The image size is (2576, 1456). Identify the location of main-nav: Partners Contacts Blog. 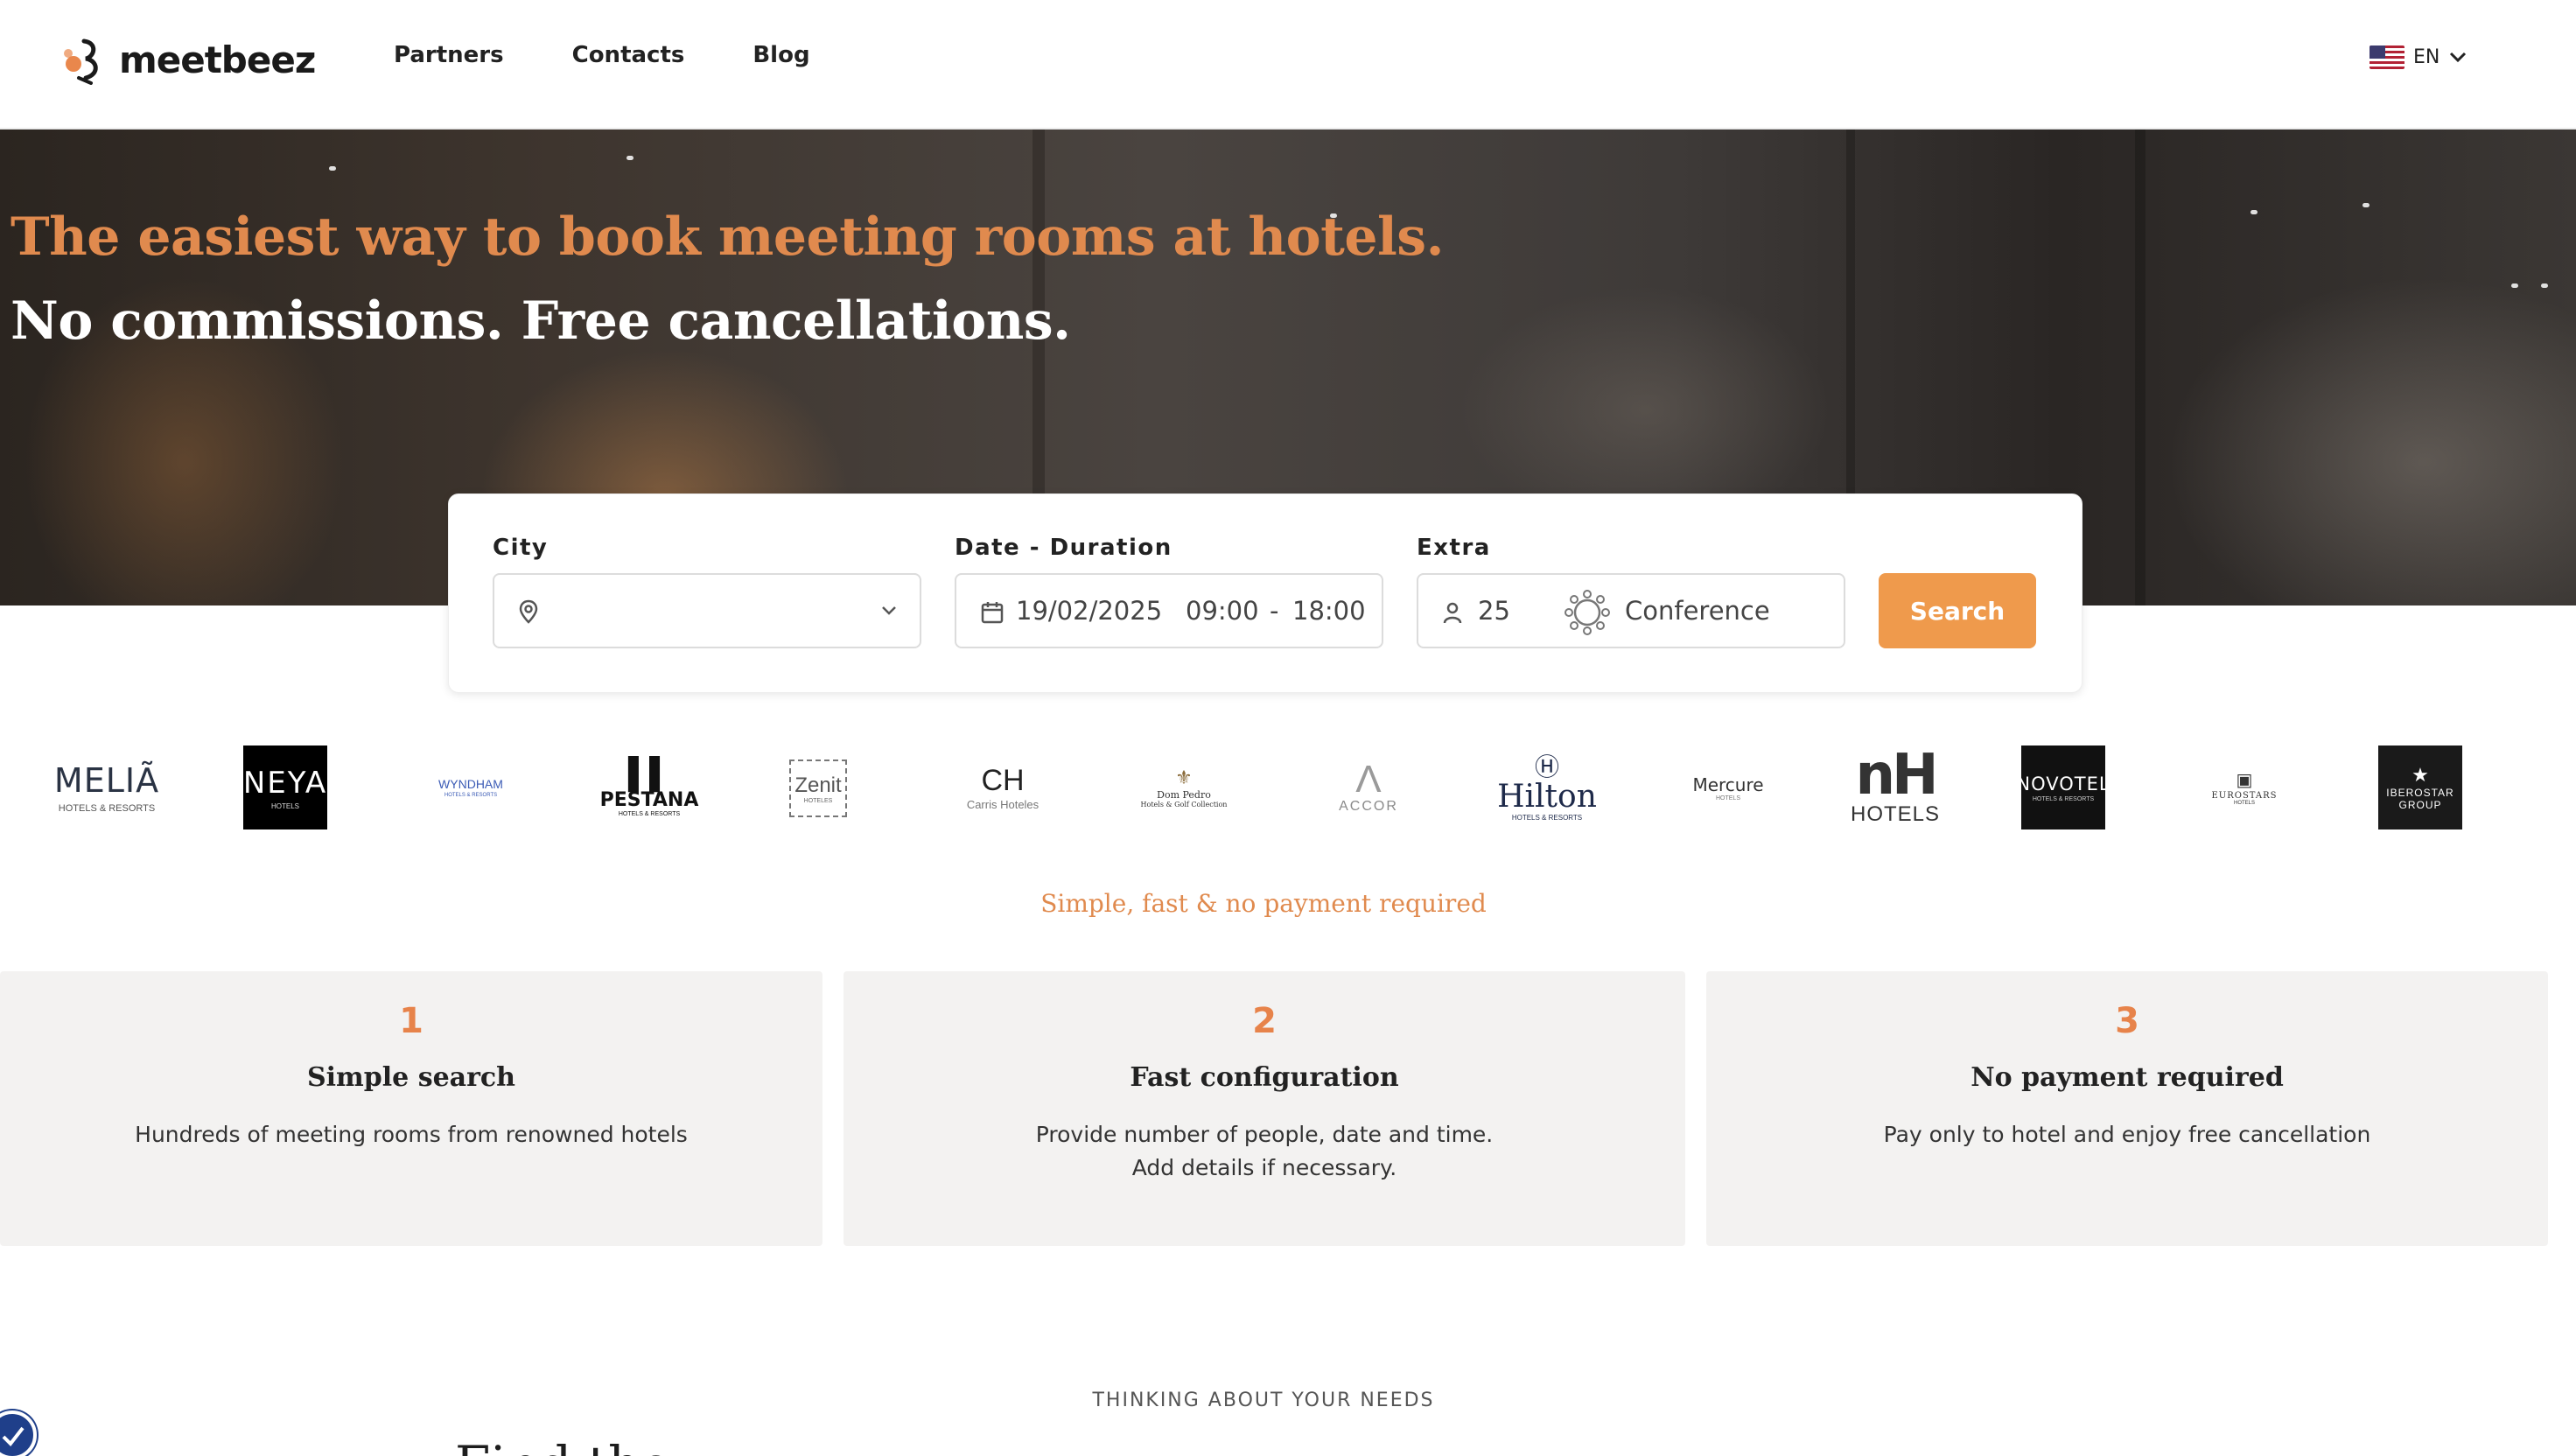
(602, 55).